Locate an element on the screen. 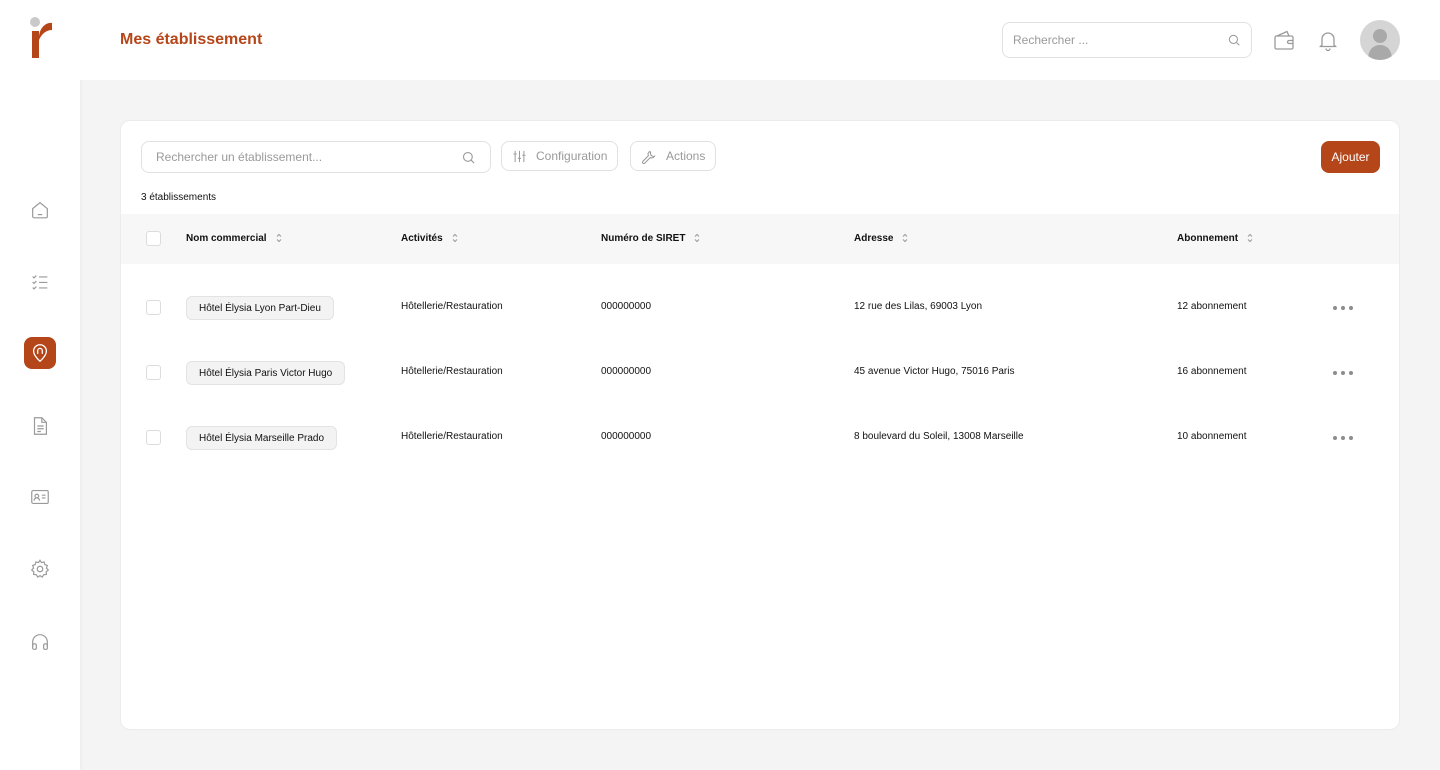 Image resolution: width=1440 pixels, height=770 pixels. location-pin-icon is located at coordinates (40, 353).